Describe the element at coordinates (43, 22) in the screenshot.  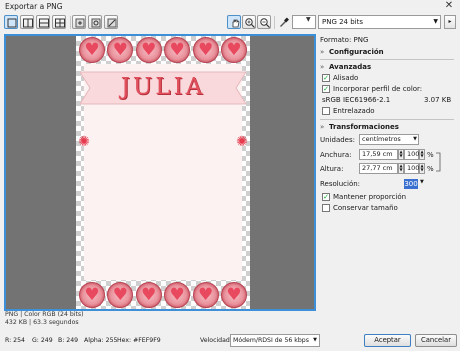
I see `split-horizontal-icon` at that location.